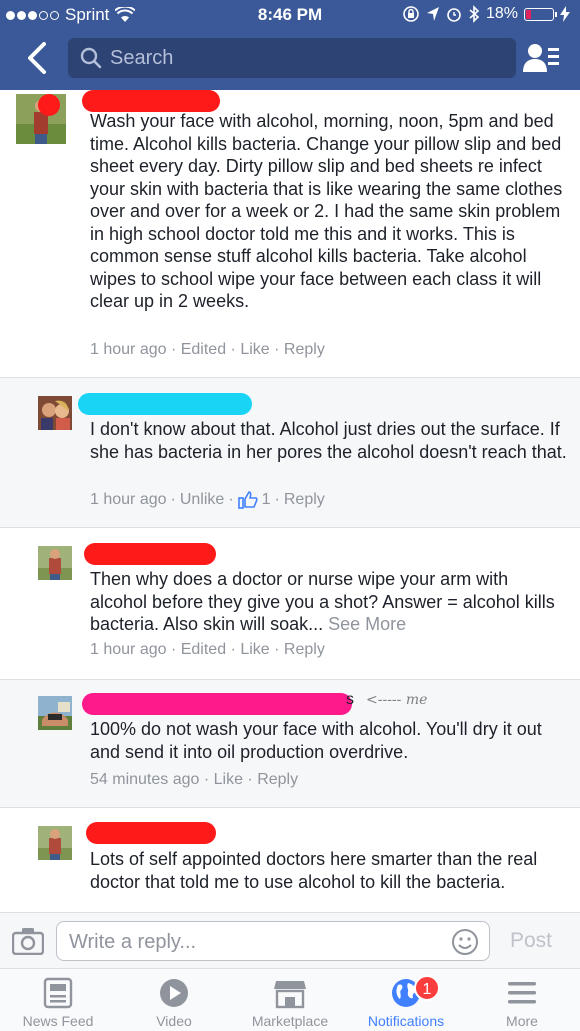 This screenshot has width=580, height=1031. What do you see at coordinates (540, 14) in the screenshot?
I see `battery-icon` at bounding box center [540, 14].